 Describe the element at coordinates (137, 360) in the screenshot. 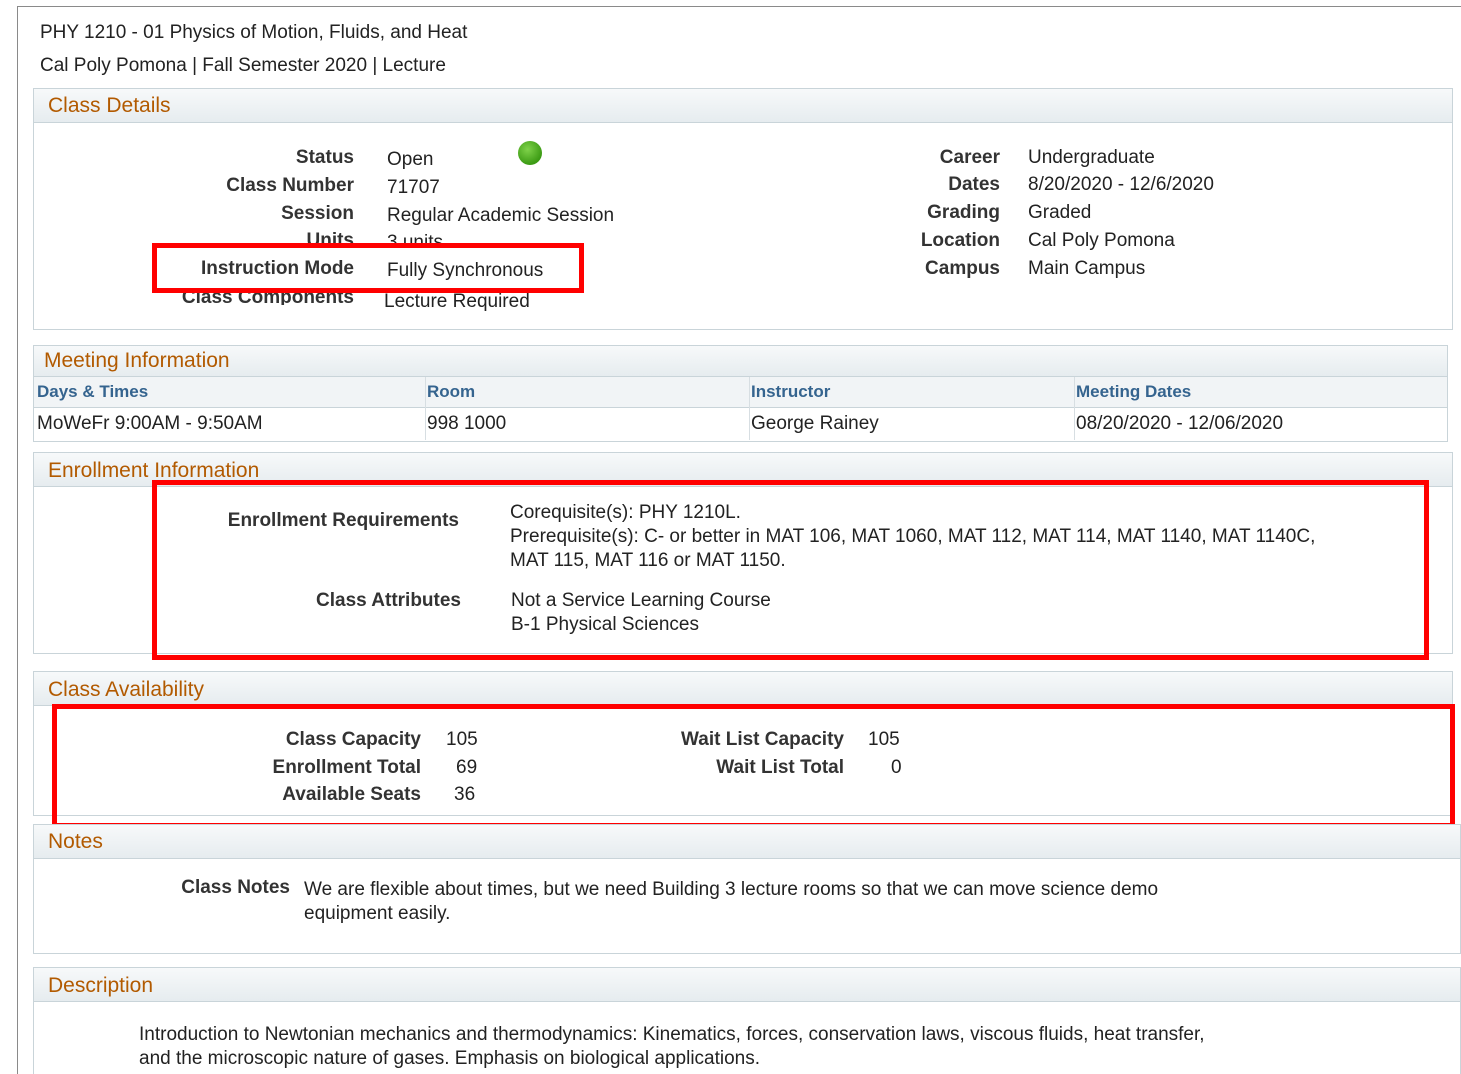

I see `meeting-info-title: Meeting Information` at that location.